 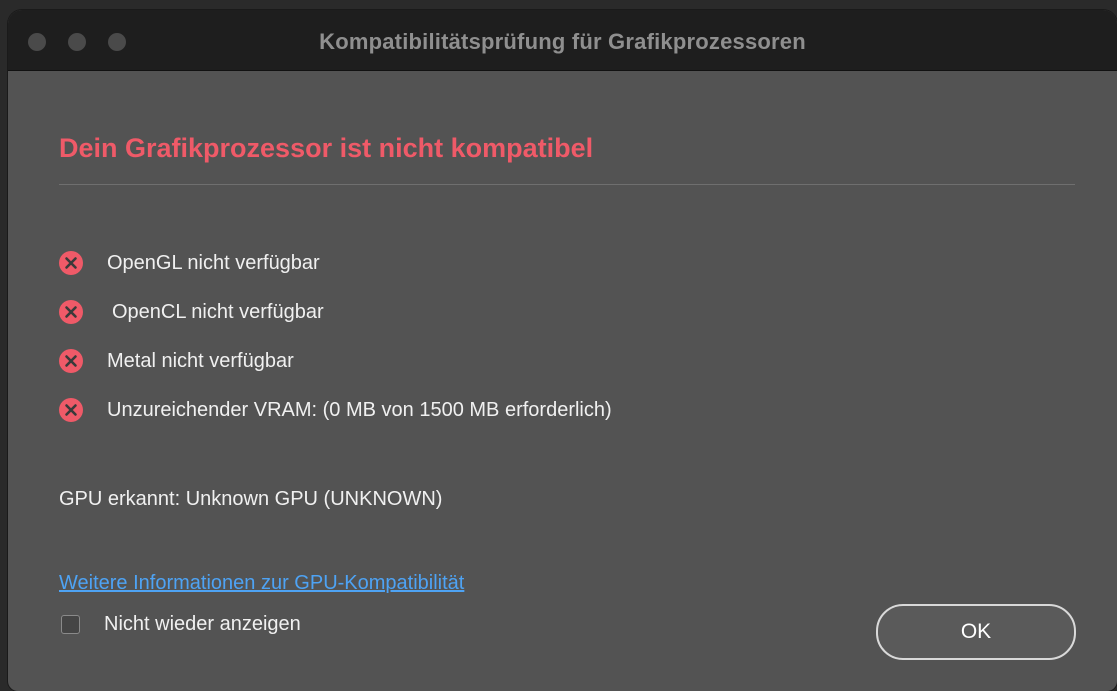 I want to click on gpu-detected-text: GPU erkannt: Unknown GPU (UNKNOWN), so click(x=251, y=499).